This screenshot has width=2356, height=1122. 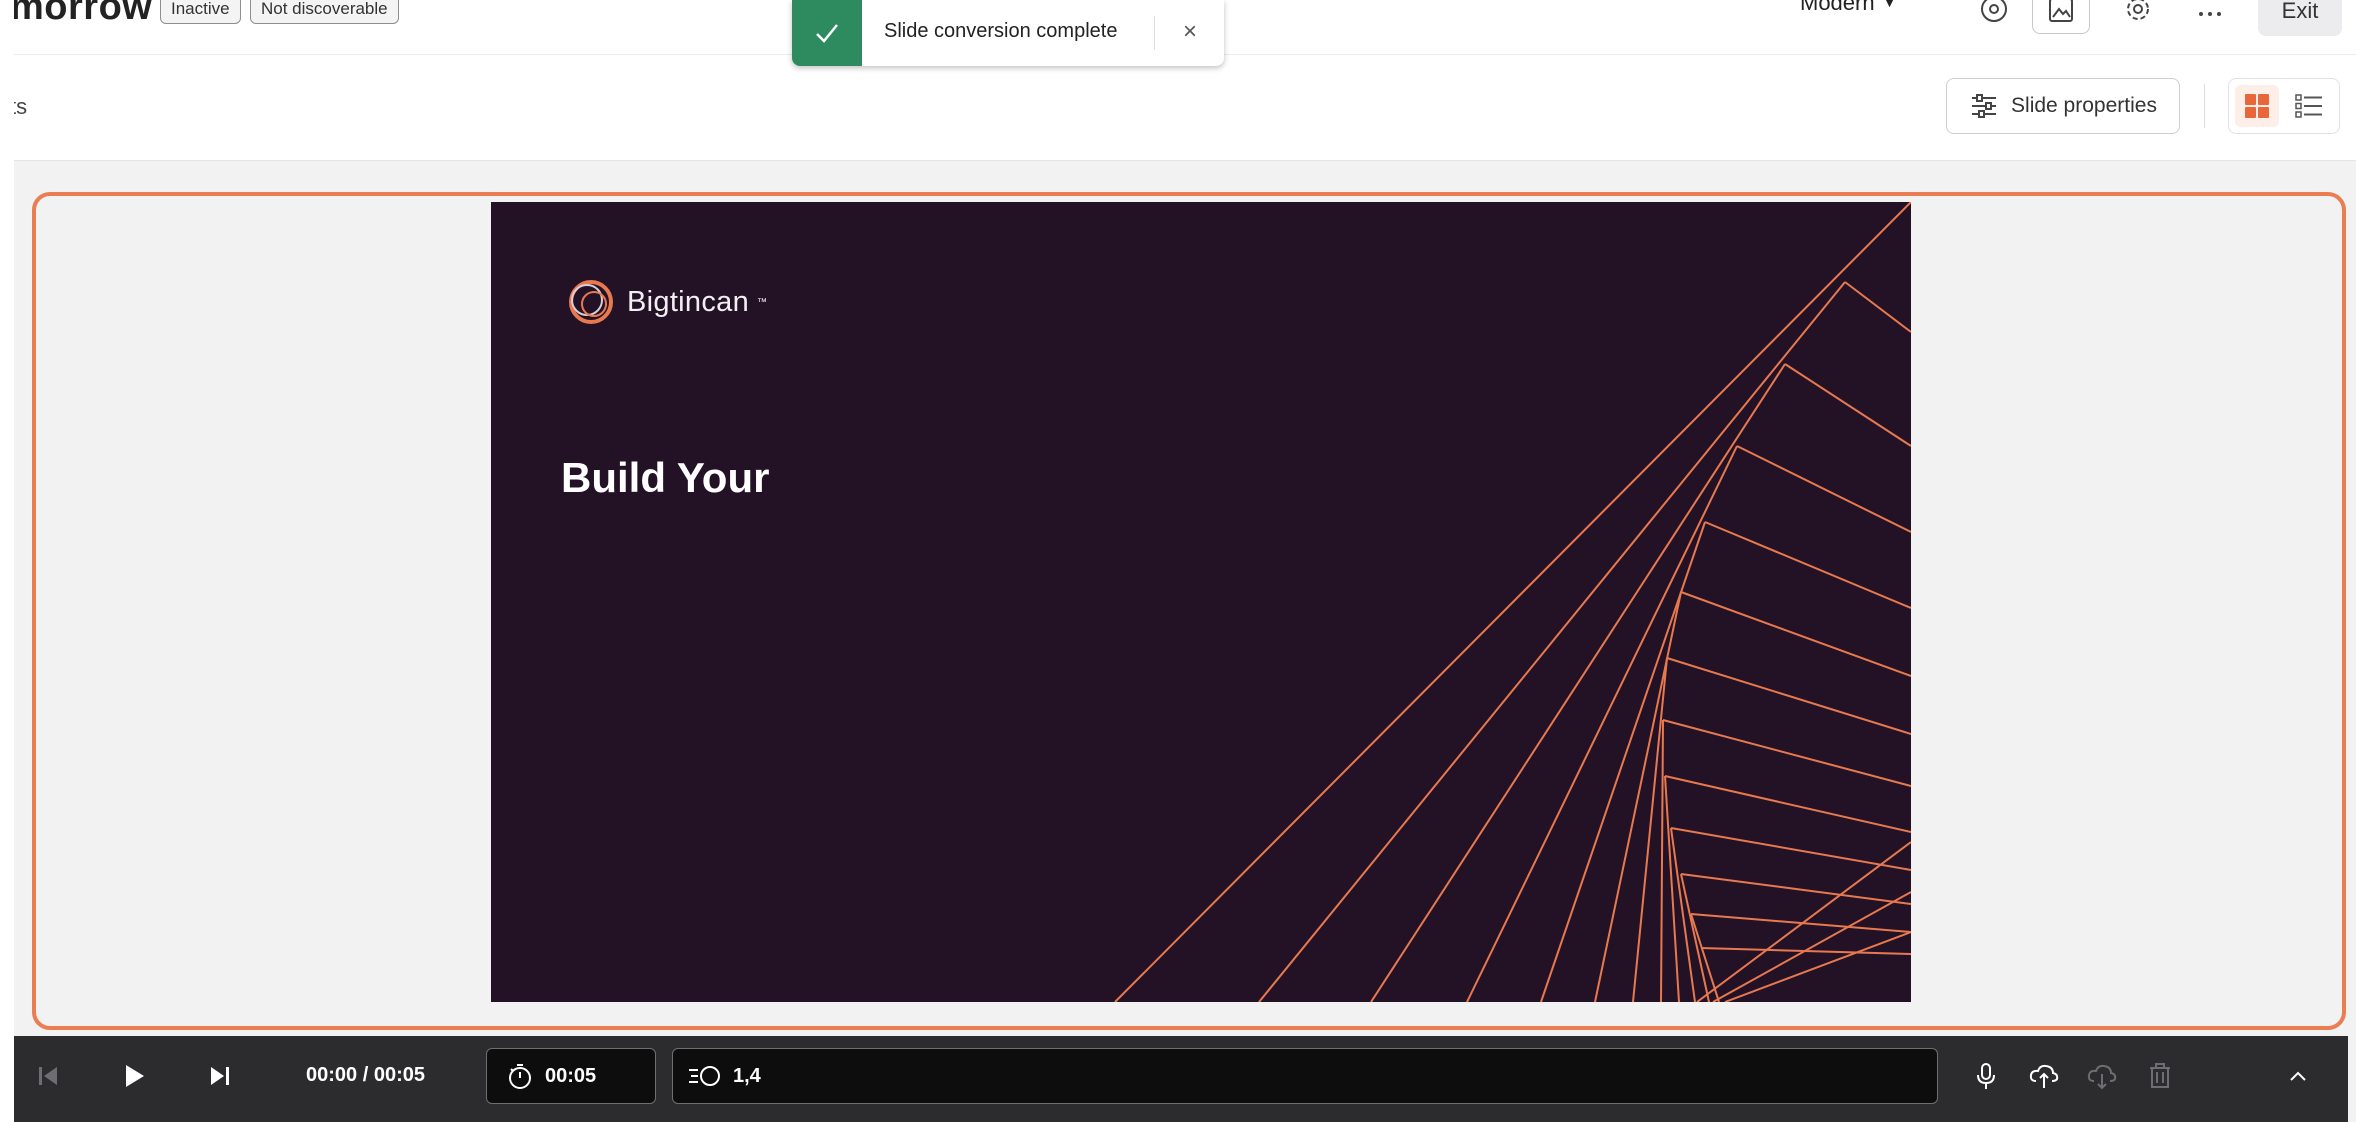 What do you see at coordinates (665, 478) in the screenshot?
I see `slide-title: Build Your` at bounding box center [665, 478].